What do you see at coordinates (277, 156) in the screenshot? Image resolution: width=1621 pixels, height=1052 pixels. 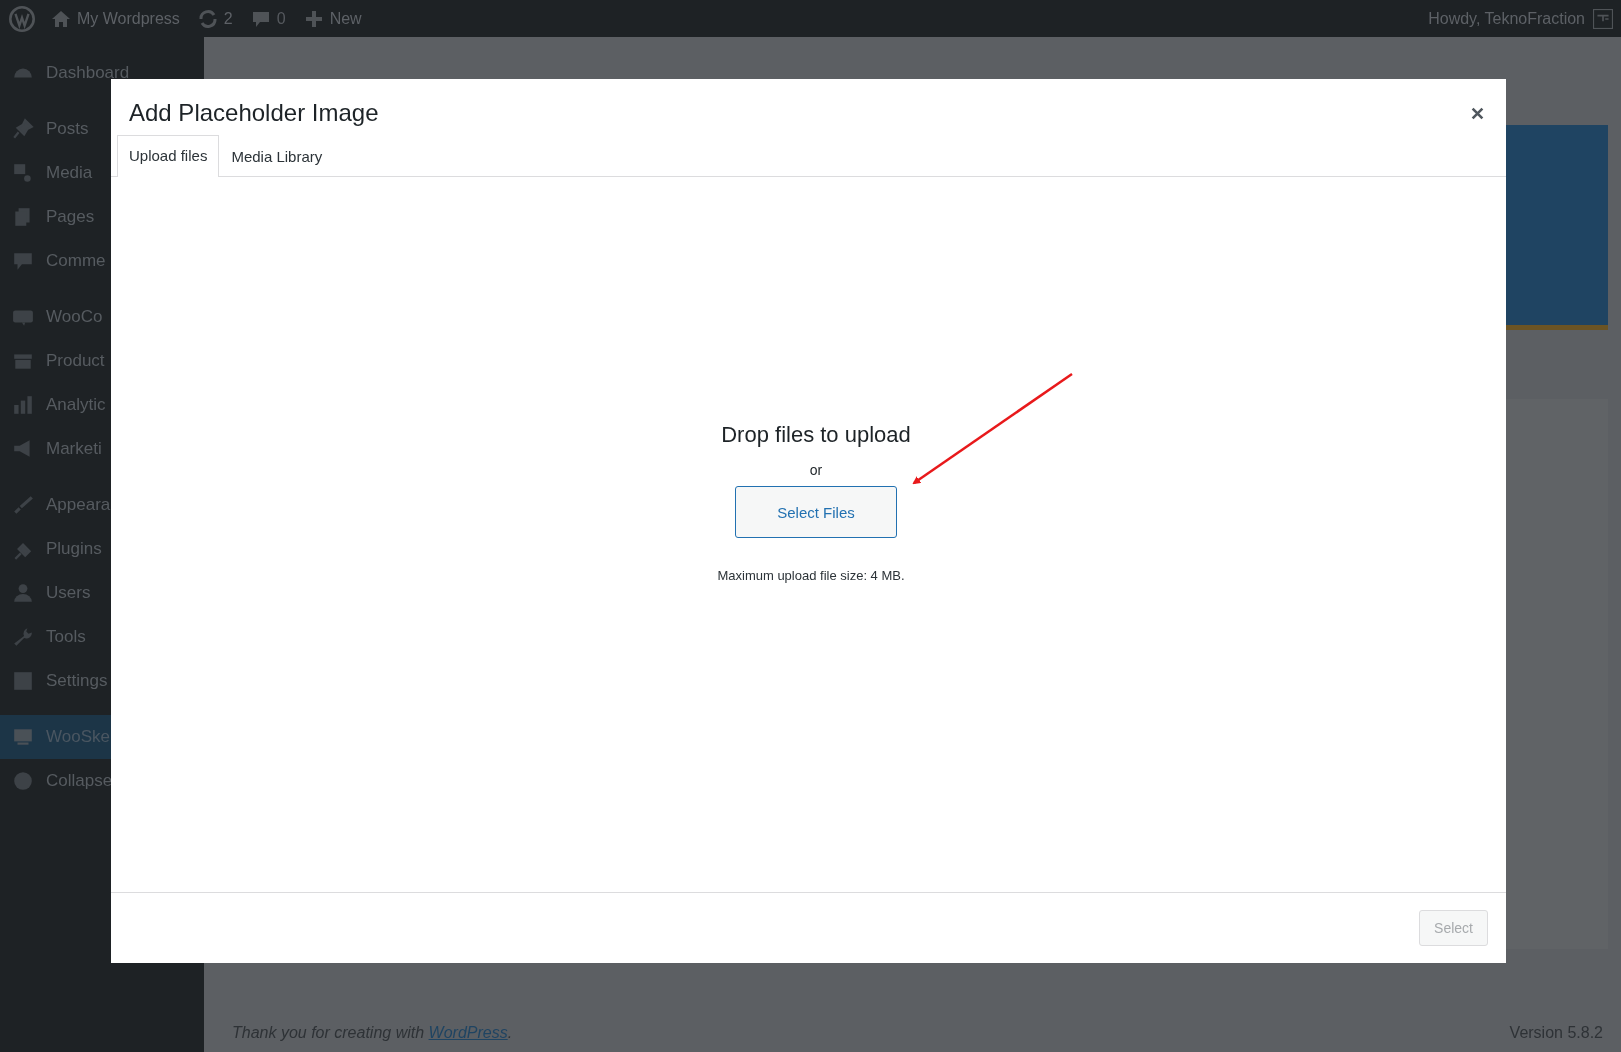 I see `tab: Media Library` at bounding box center [277, 156].